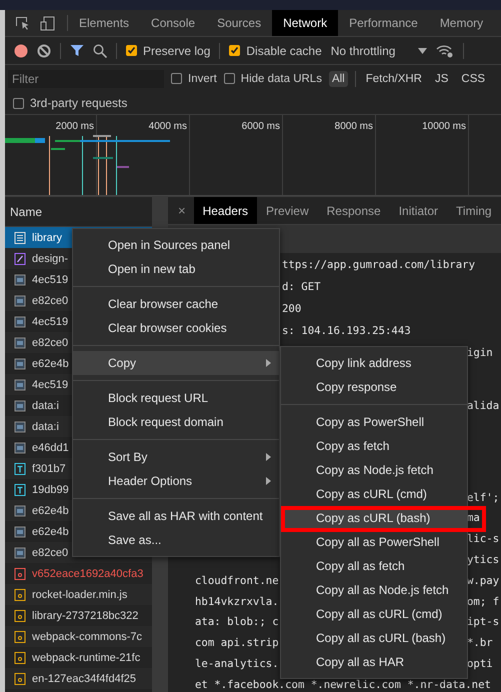  What do you see at coordinates (379, 264) in the screenshot?
I see `header-text: ttps://app.gumroad.com/library` at bounding box center [379, 264].